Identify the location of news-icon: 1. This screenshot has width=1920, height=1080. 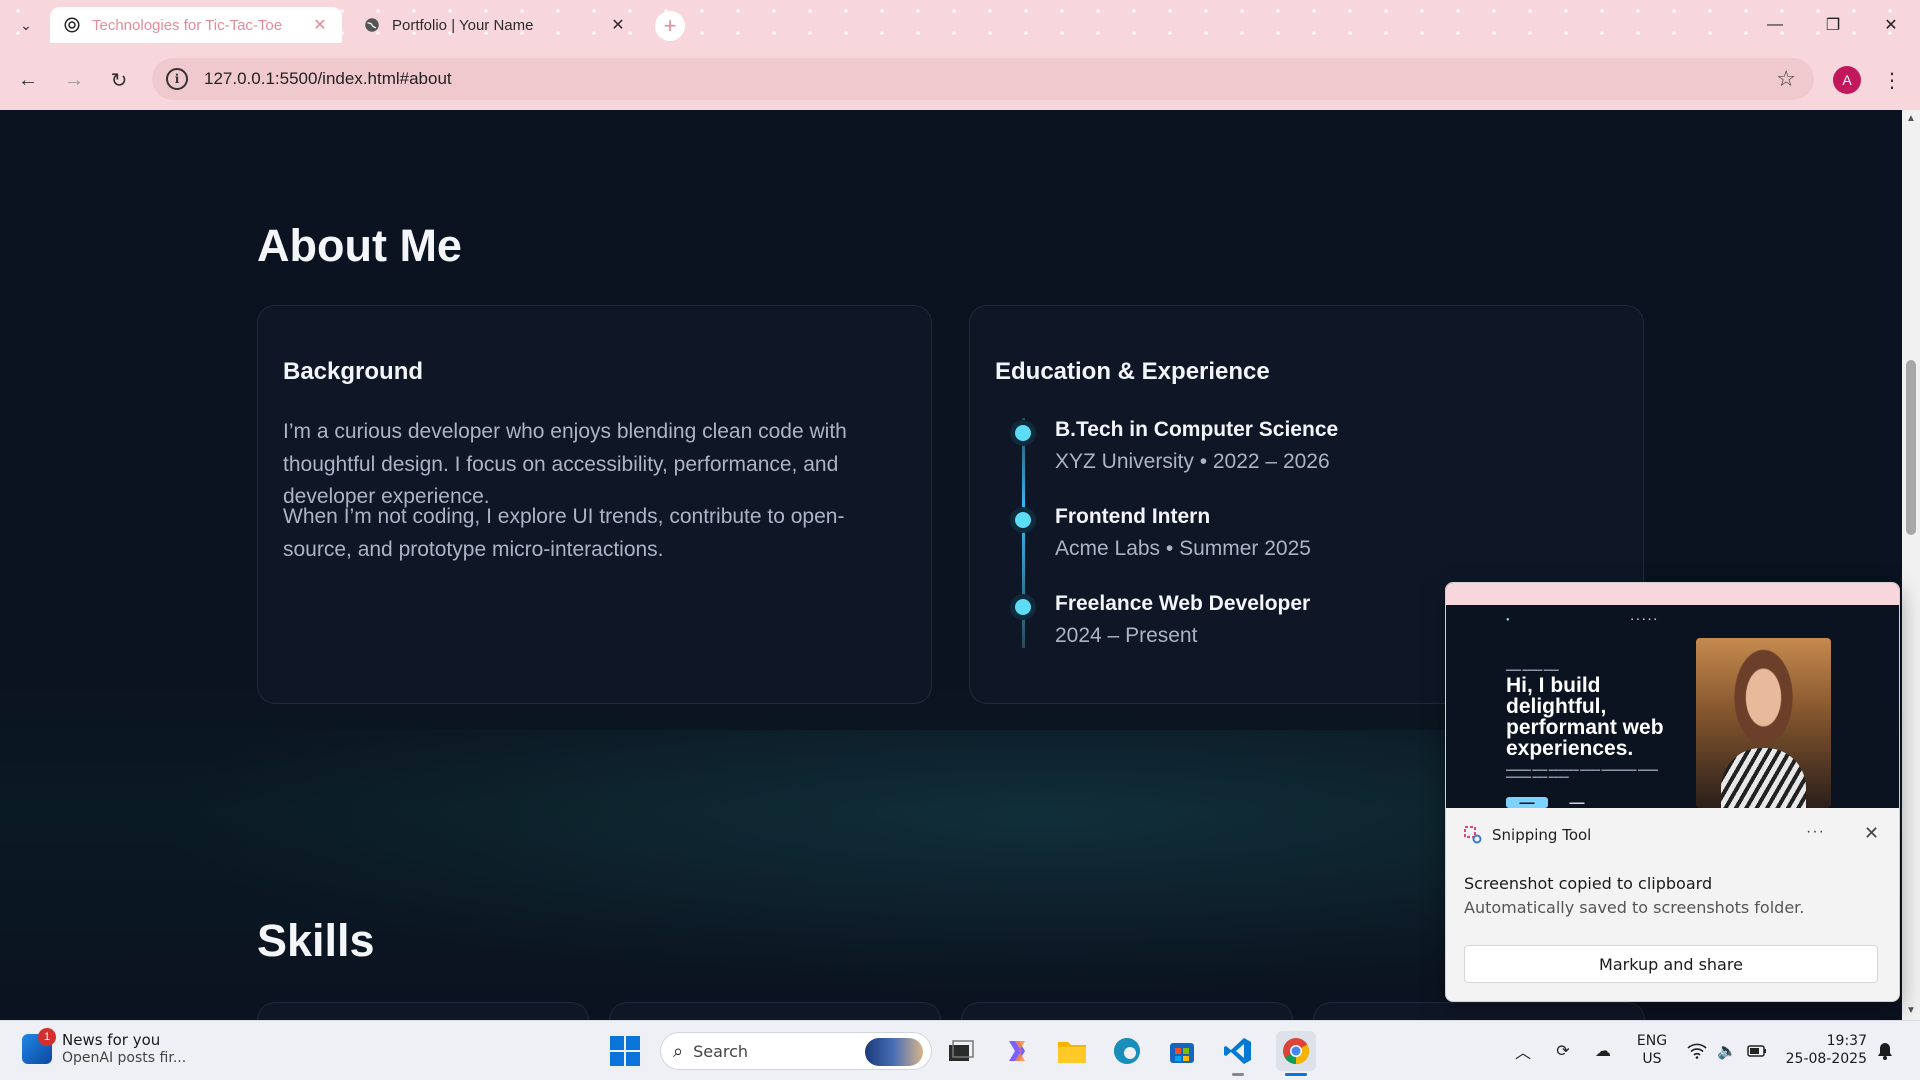
(39, 1046).